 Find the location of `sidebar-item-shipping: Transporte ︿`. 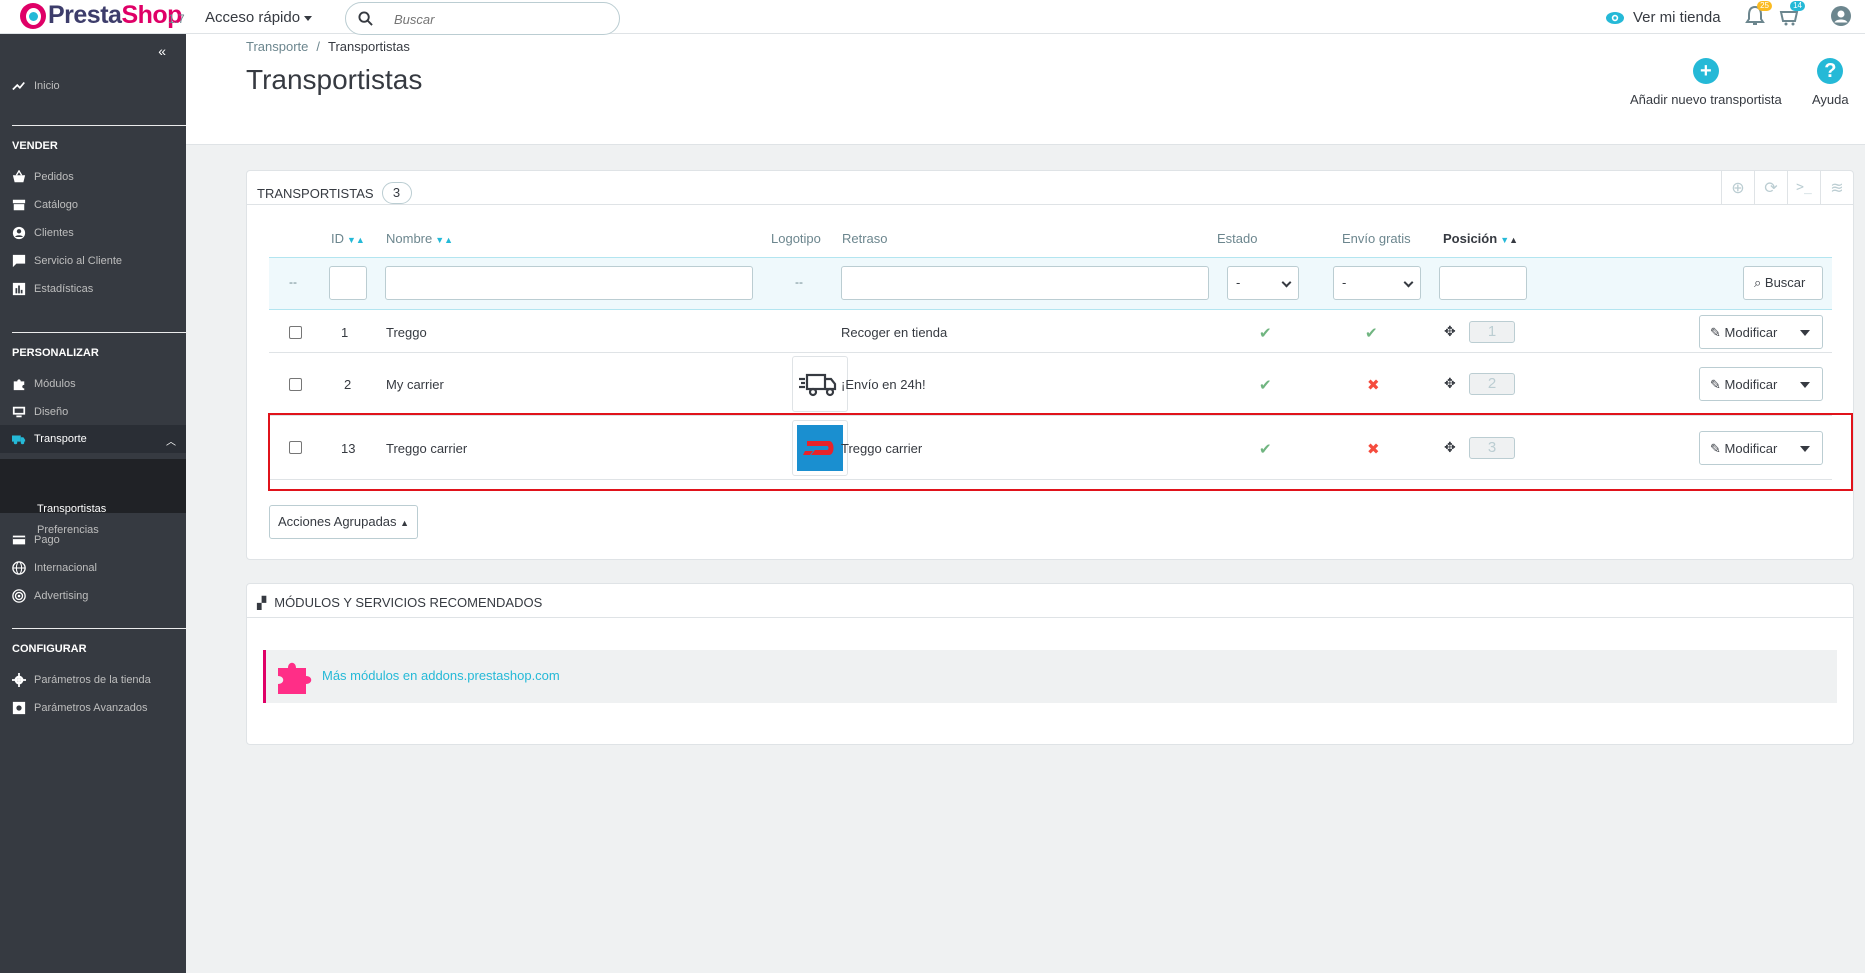

sidebar-item-shipping: Transporte ︿ is located at coordinates (93, 439).